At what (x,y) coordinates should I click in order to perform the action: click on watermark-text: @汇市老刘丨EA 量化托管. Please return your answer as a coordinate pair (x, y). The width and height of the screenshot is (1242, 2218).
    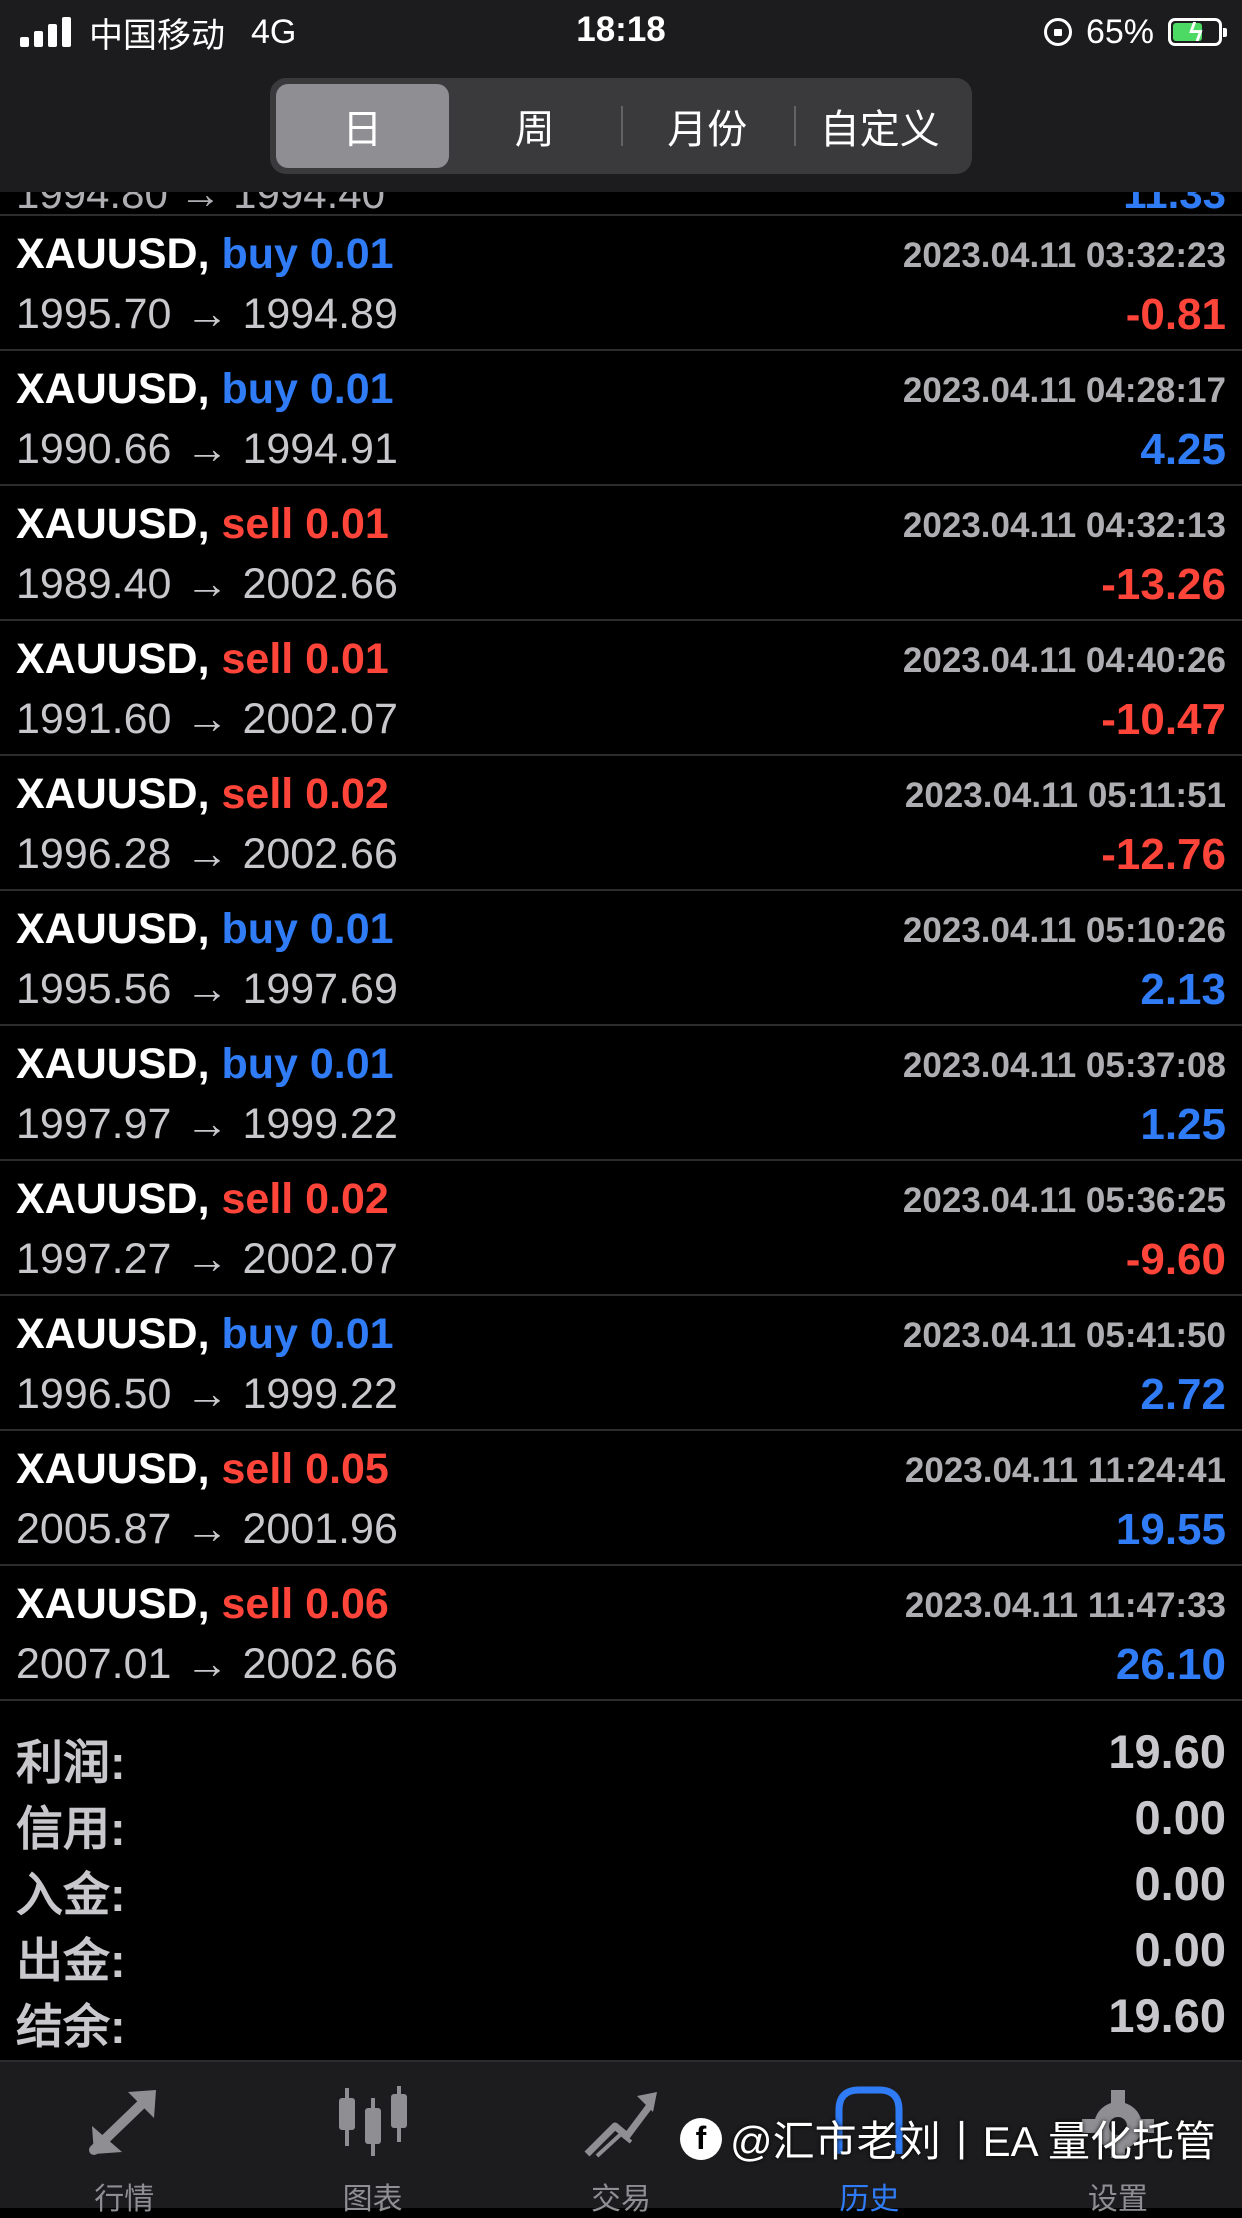
    Looking at the image, I should click on (973, 2141).